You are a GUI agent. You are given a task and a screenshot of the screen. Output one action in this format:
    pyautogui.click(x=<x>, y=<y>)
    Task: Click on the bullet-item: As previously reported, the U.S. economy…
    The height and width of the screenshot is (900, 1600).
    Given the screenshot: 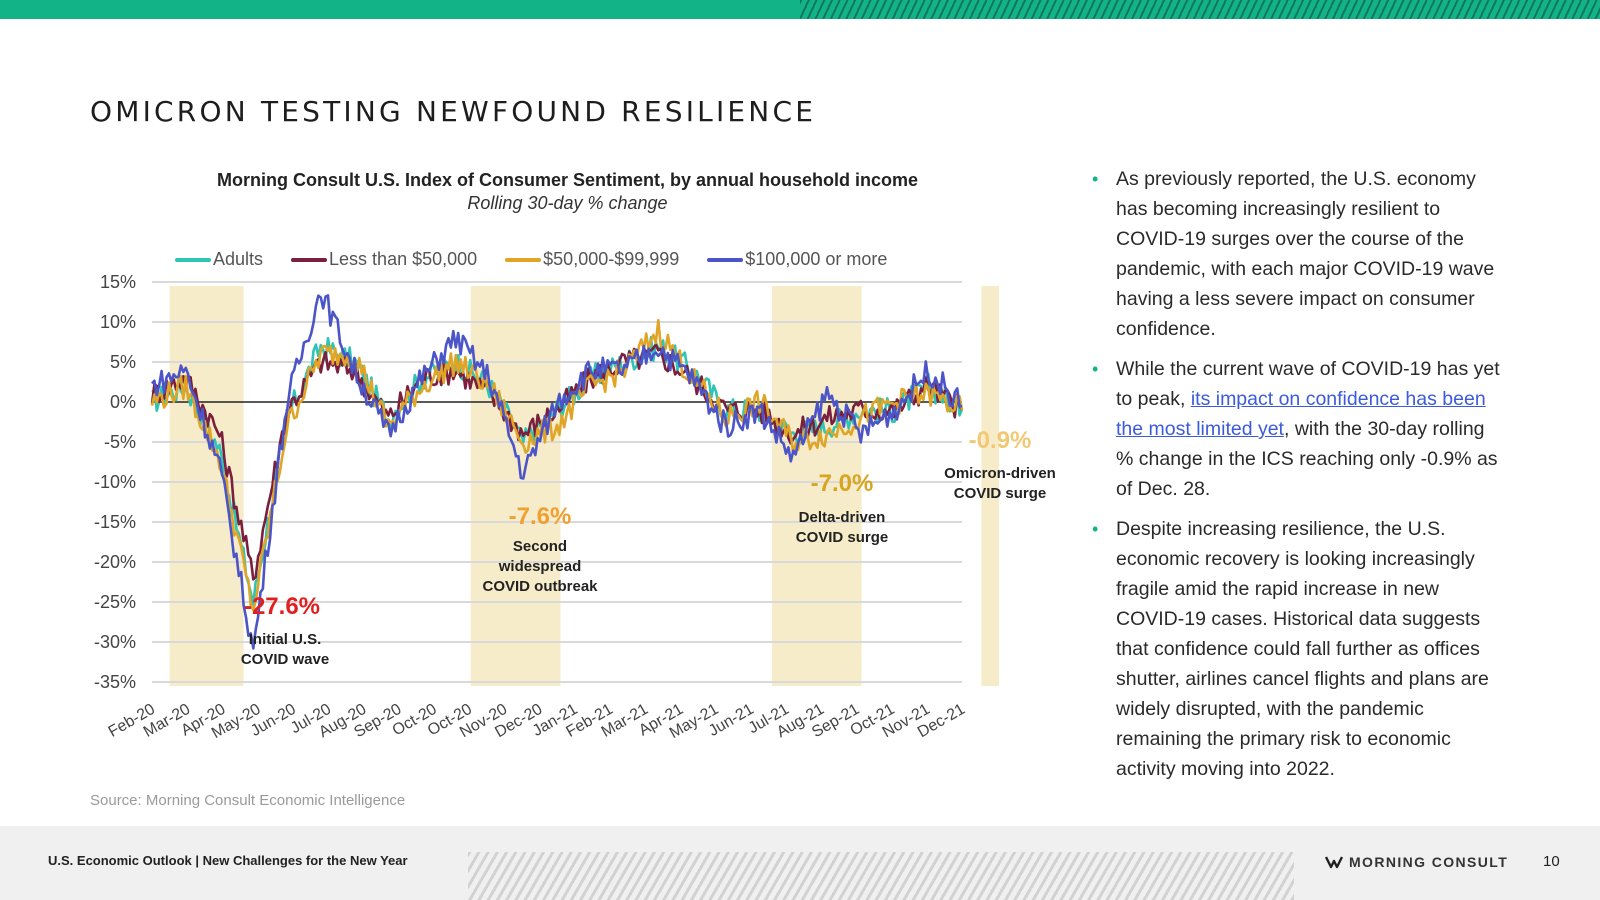 What is the action you would take?
    pyautogui.click(x=1297, y=254)
    